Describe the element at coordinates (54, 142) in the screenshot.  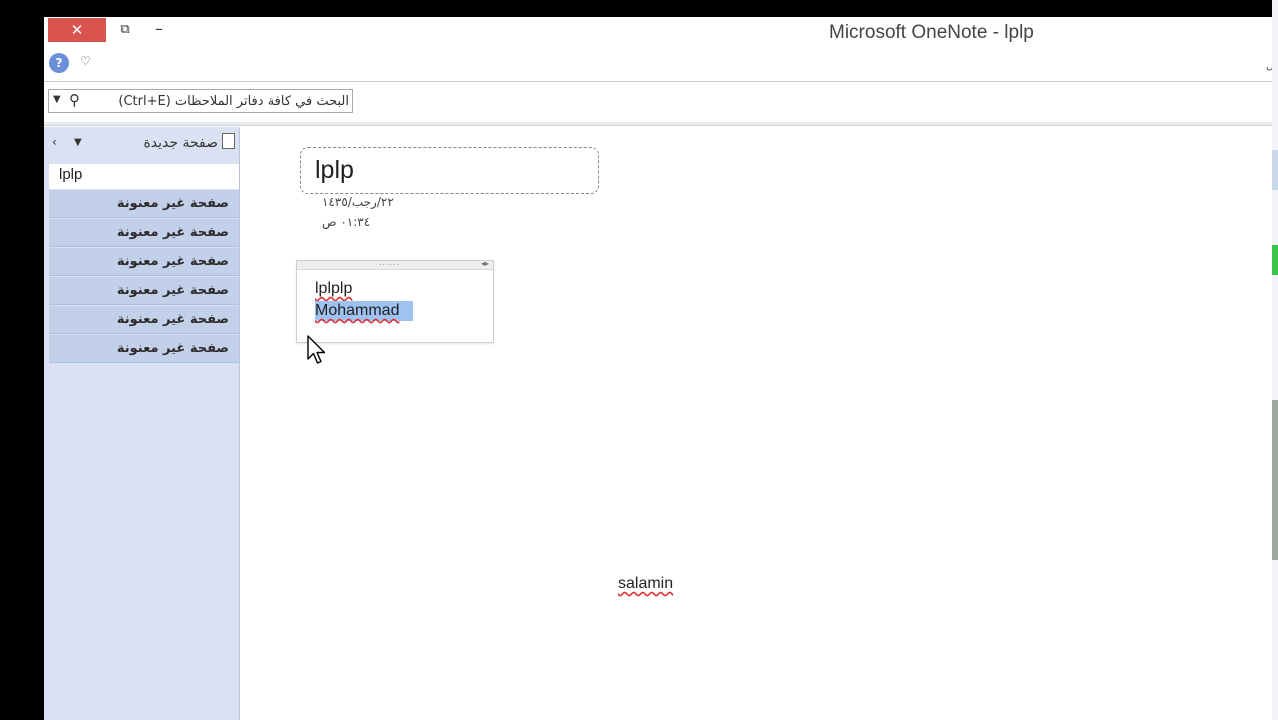
I see `collapse-chevron-icon: ‹` at that location.